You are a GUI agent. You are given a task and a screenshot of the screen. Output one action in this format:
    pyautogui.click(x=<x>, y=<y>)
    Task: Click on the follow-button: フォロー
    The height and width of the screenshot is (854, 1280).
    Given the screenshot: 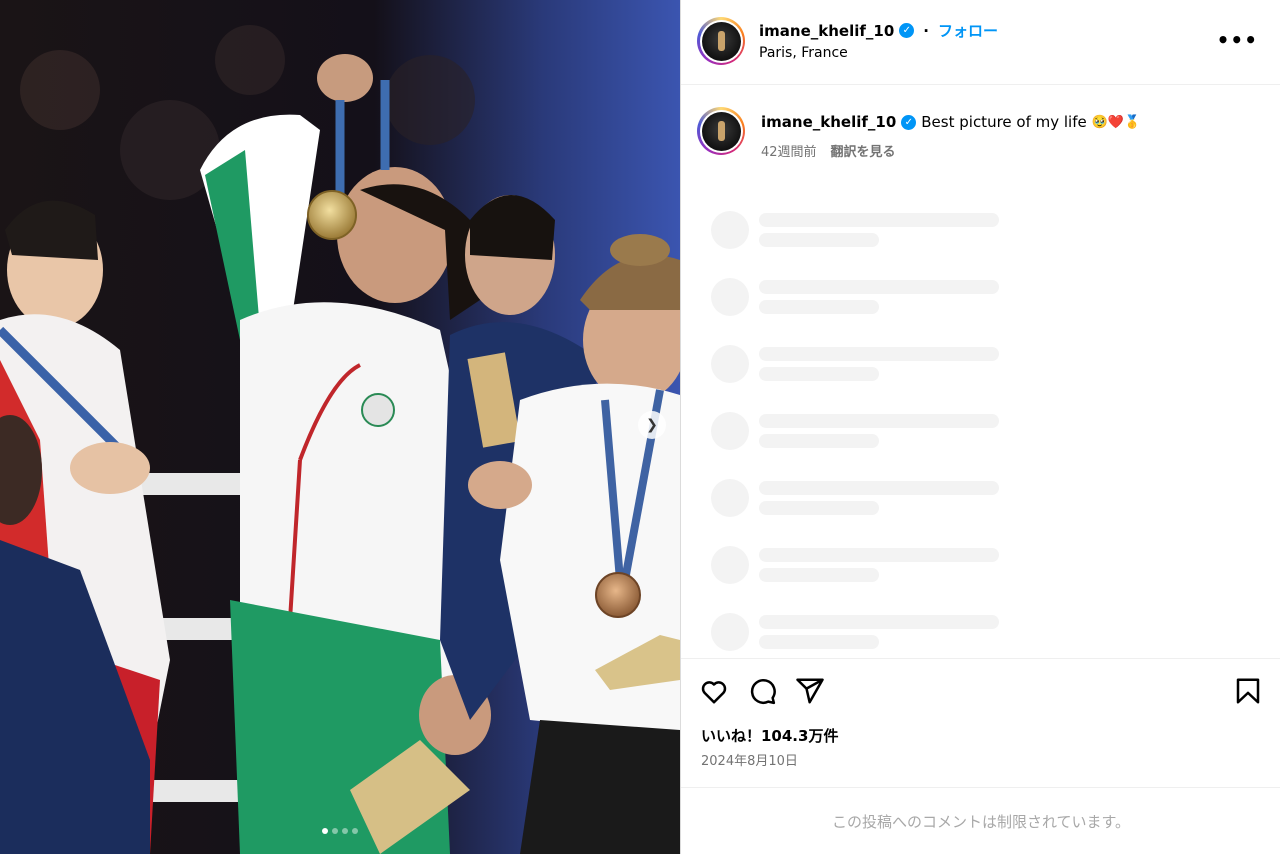 What is the action you would take?
    pyautogui.click(x=968, y=30)
    